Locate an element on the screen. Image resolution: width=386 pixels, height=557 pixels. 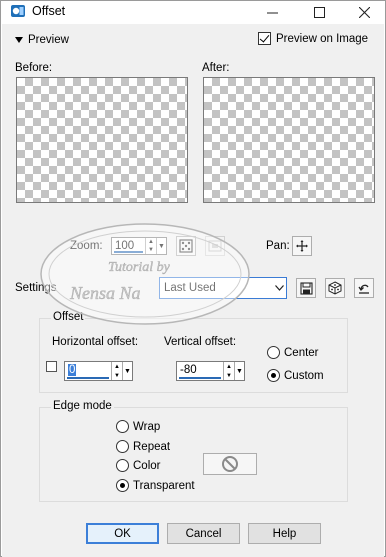
edge-wrap-label: Wrap is located at coordinates (147, 426).